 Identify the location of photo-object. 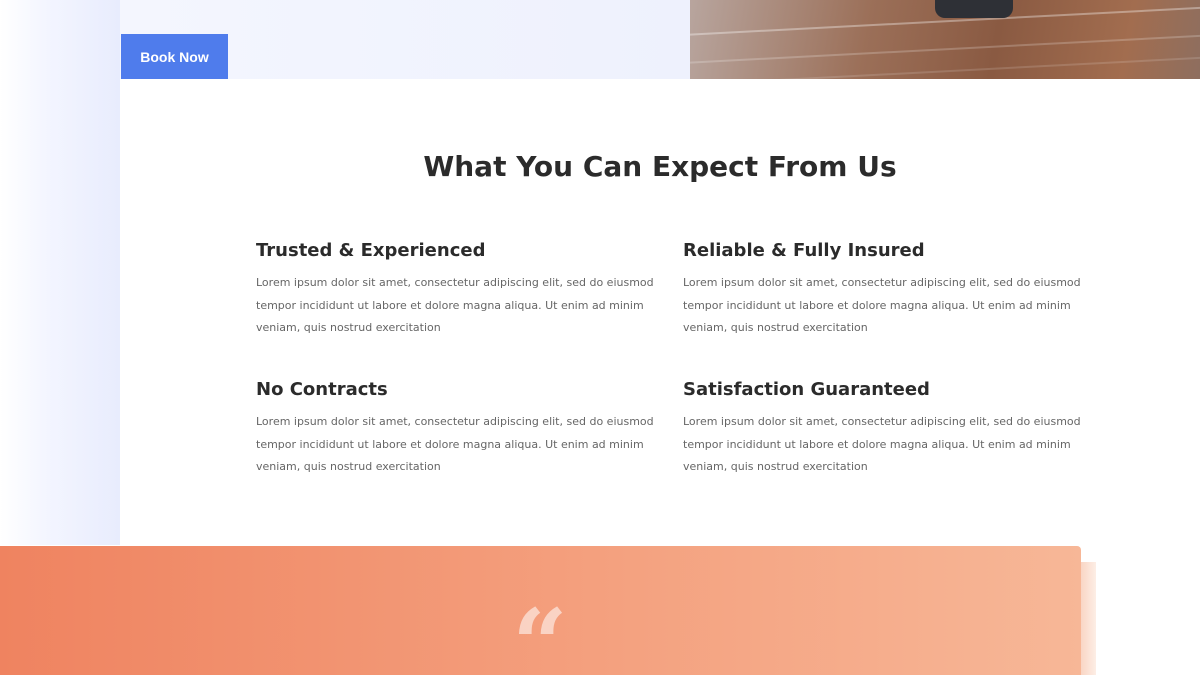
(974, 9).